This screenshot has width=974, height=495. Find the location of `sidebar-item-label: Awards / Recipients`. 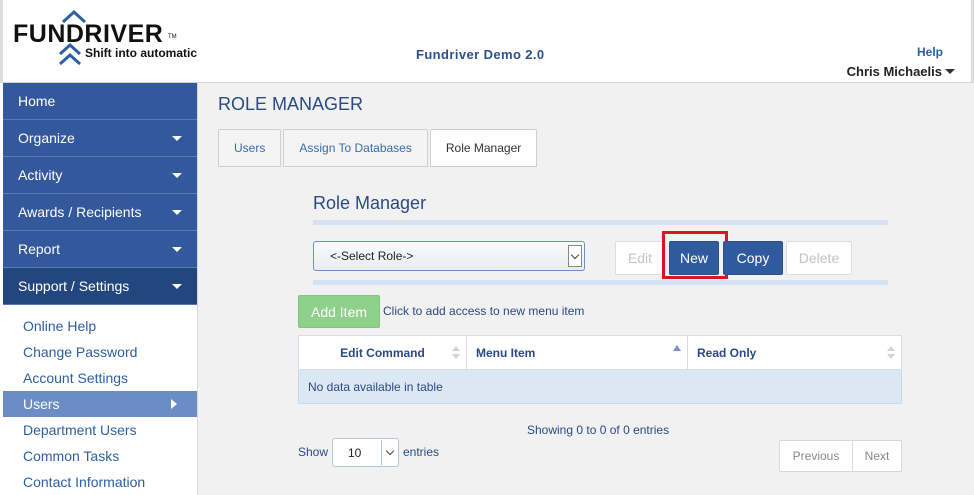

sidebar-item-label: Awards / Recipients is located at coordinates (80, 212).